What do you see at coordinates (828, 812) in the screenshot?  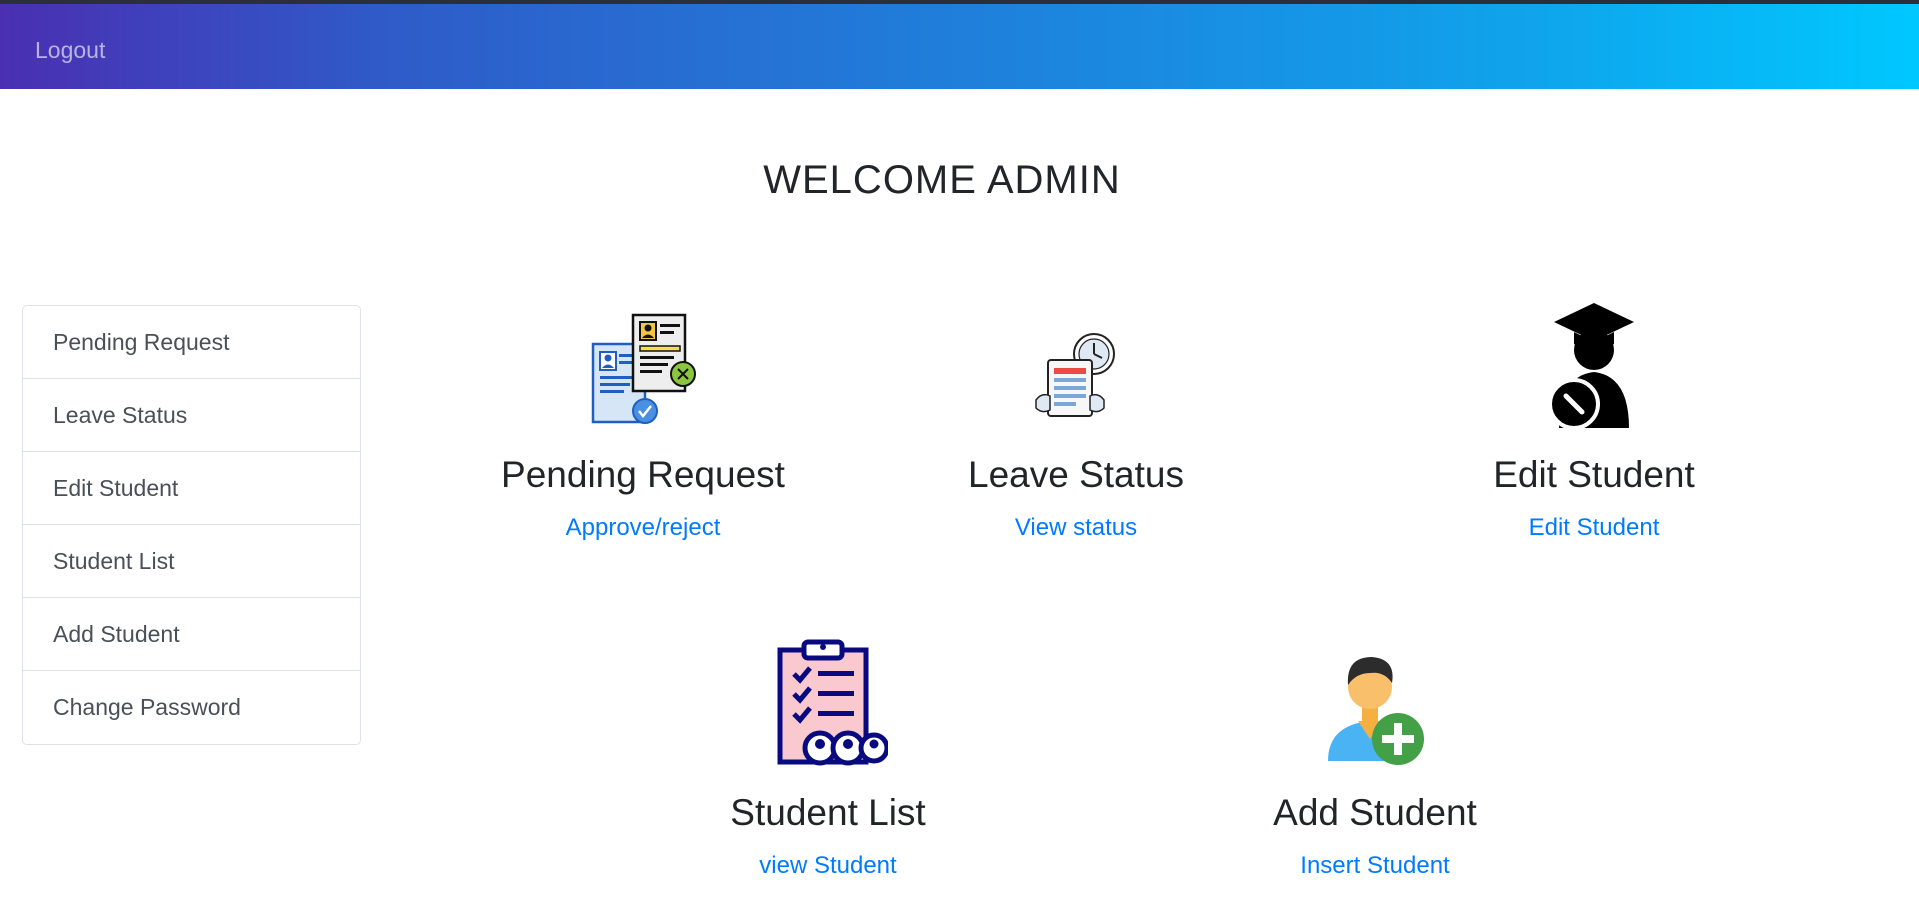 I see `card-title: Student List` at bounding box center [828, 812].